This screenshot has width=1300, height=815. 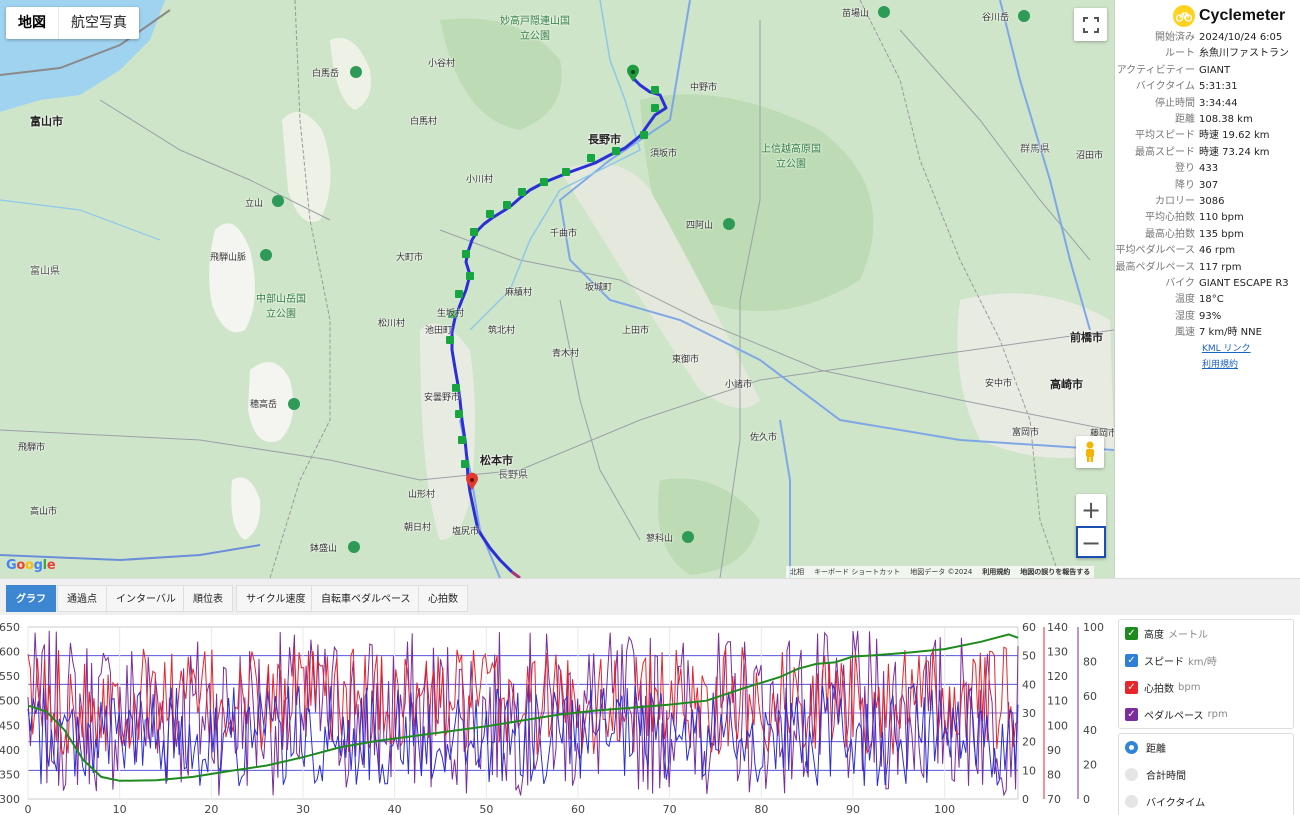 I want to click on x-axis-option-total-time: 合計時間, so click(x=1206, y=774).